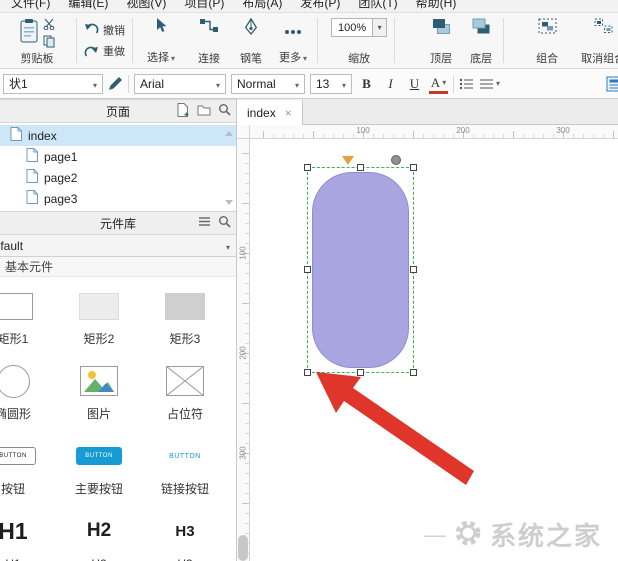  Describe the element at coordinates (243, 453) in the screenshot. I see `ruler-mark: 300` at that location.